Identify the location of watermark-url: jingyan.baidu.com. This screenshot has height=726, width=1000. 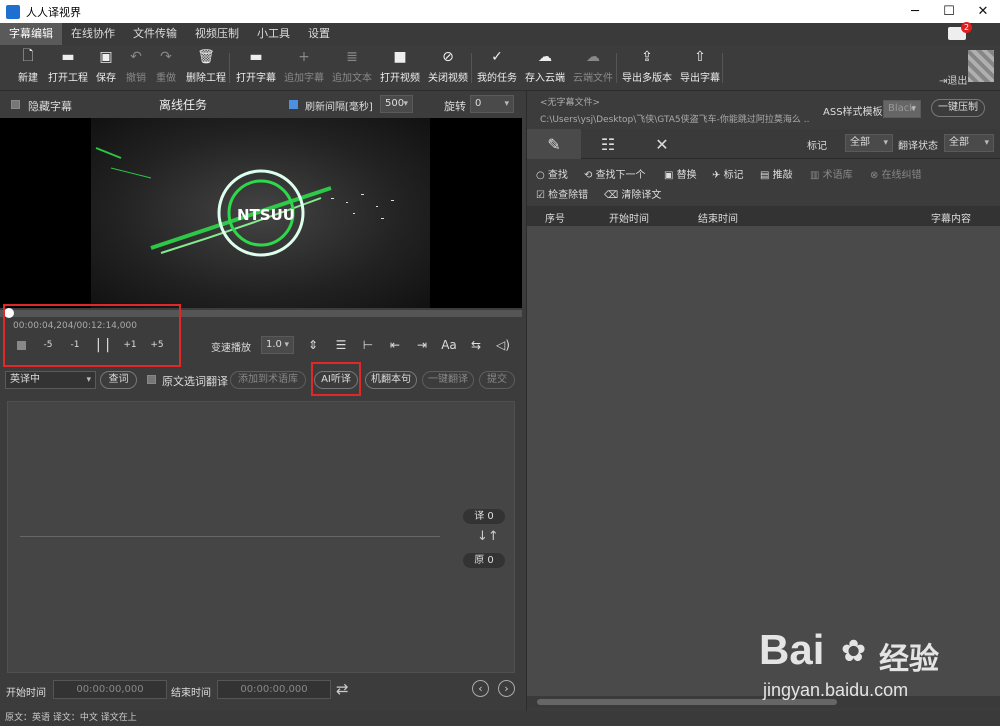
(836, 690).